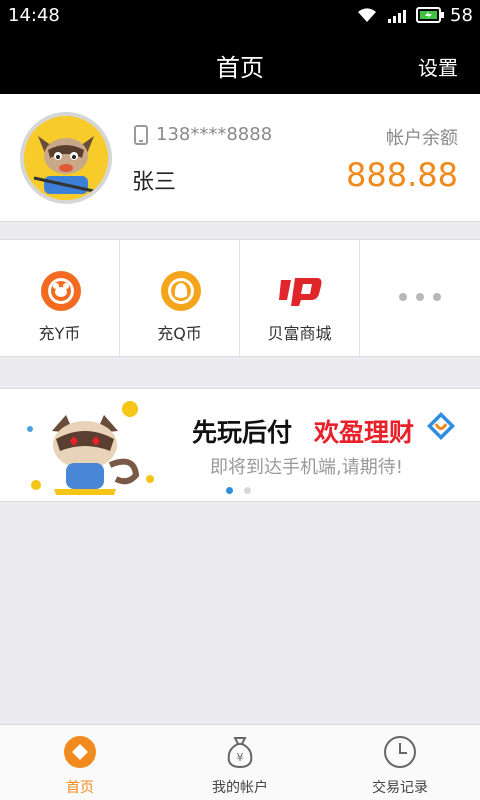 The width and height of the screenshot is (480, 800). I want to click on tab-label: 交易记录, so click(400, 788).